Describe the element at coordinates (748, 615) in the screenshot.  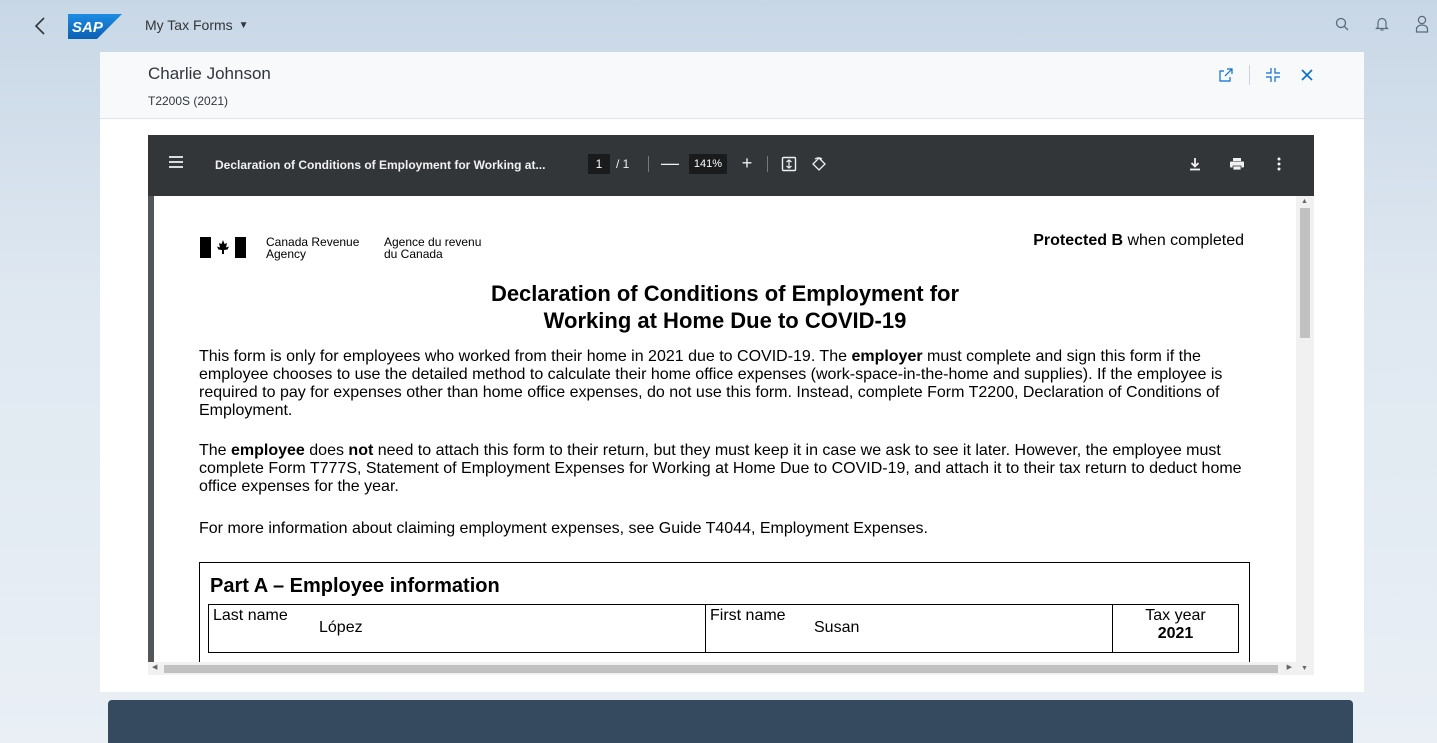
I see `first-name-label: First name` at that location.